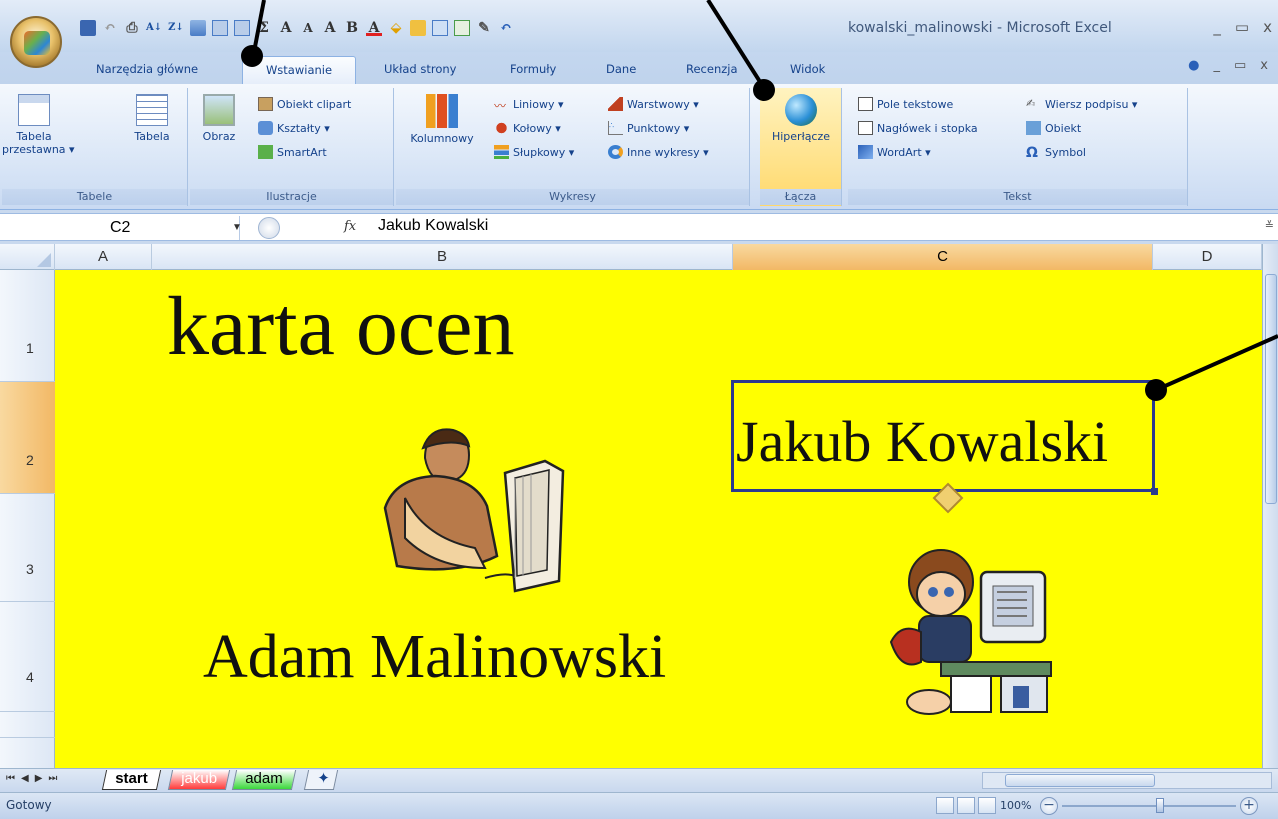  Describe the element at coordinates (27, 326) in the screenshot. I see `row-header-1: 1` at that location.